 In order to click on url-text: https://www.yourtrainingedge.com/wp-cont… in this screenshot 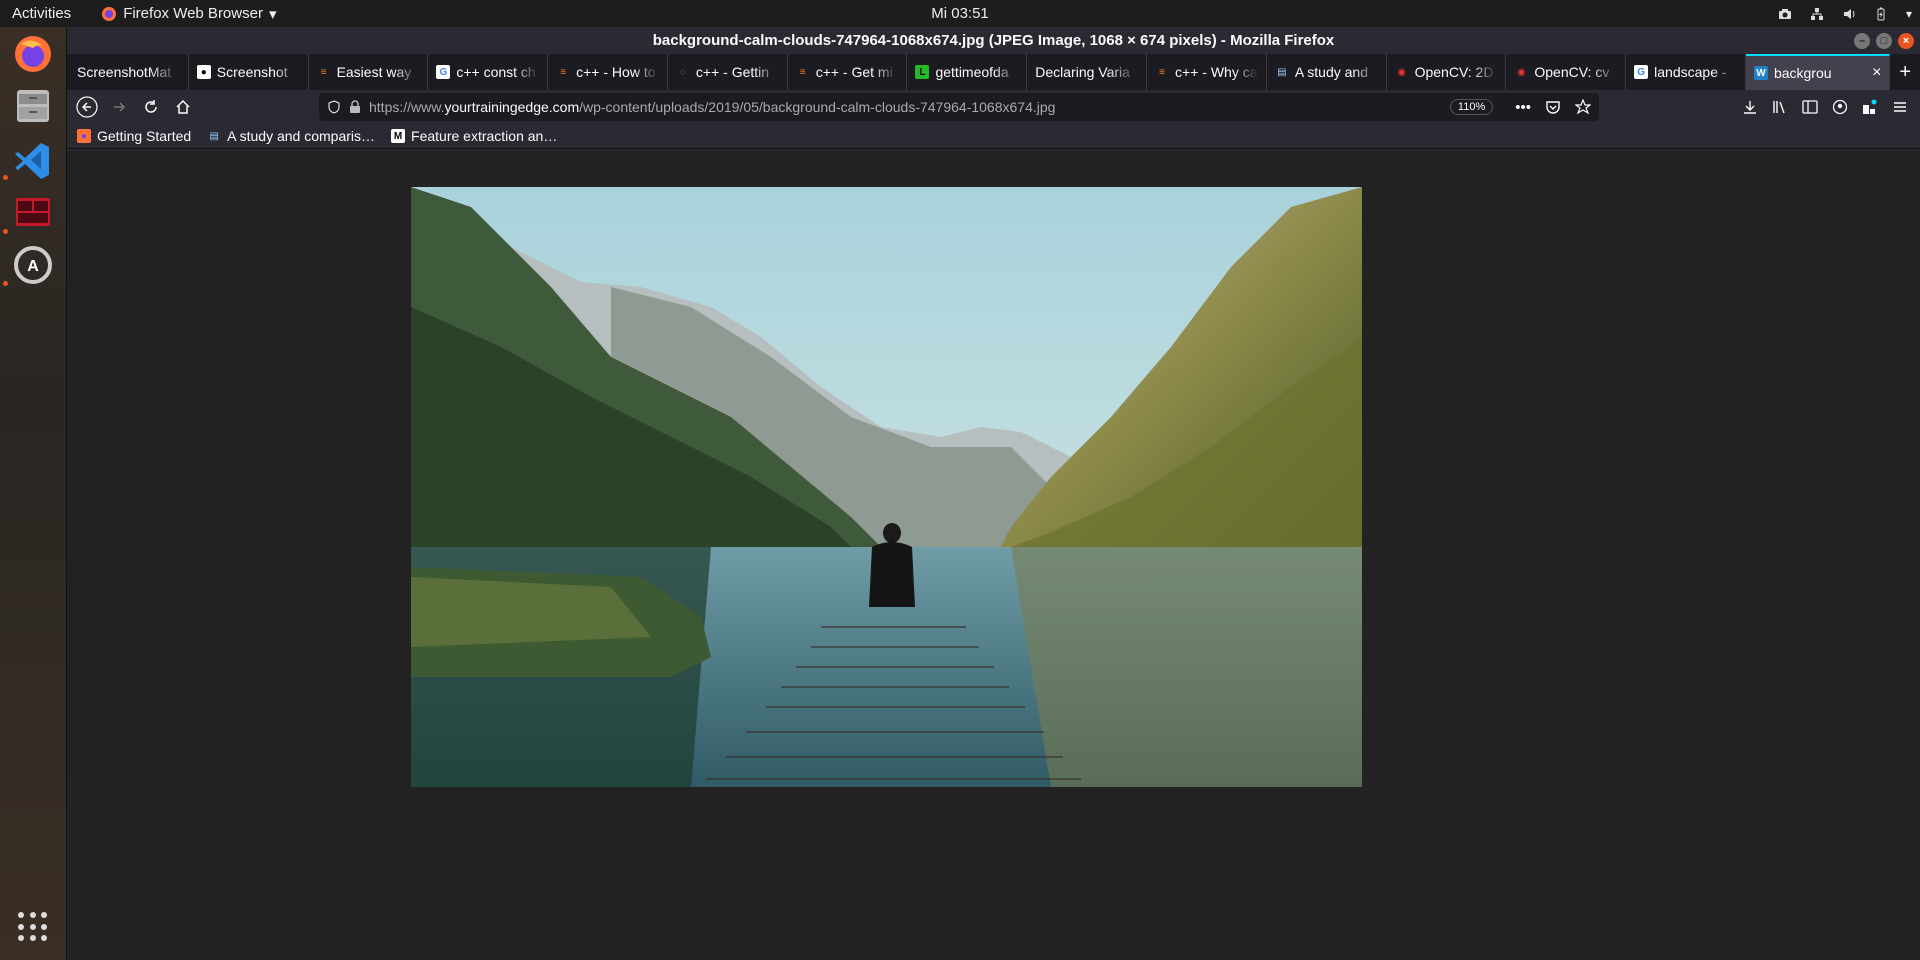, I will do `click(712, 107)`.